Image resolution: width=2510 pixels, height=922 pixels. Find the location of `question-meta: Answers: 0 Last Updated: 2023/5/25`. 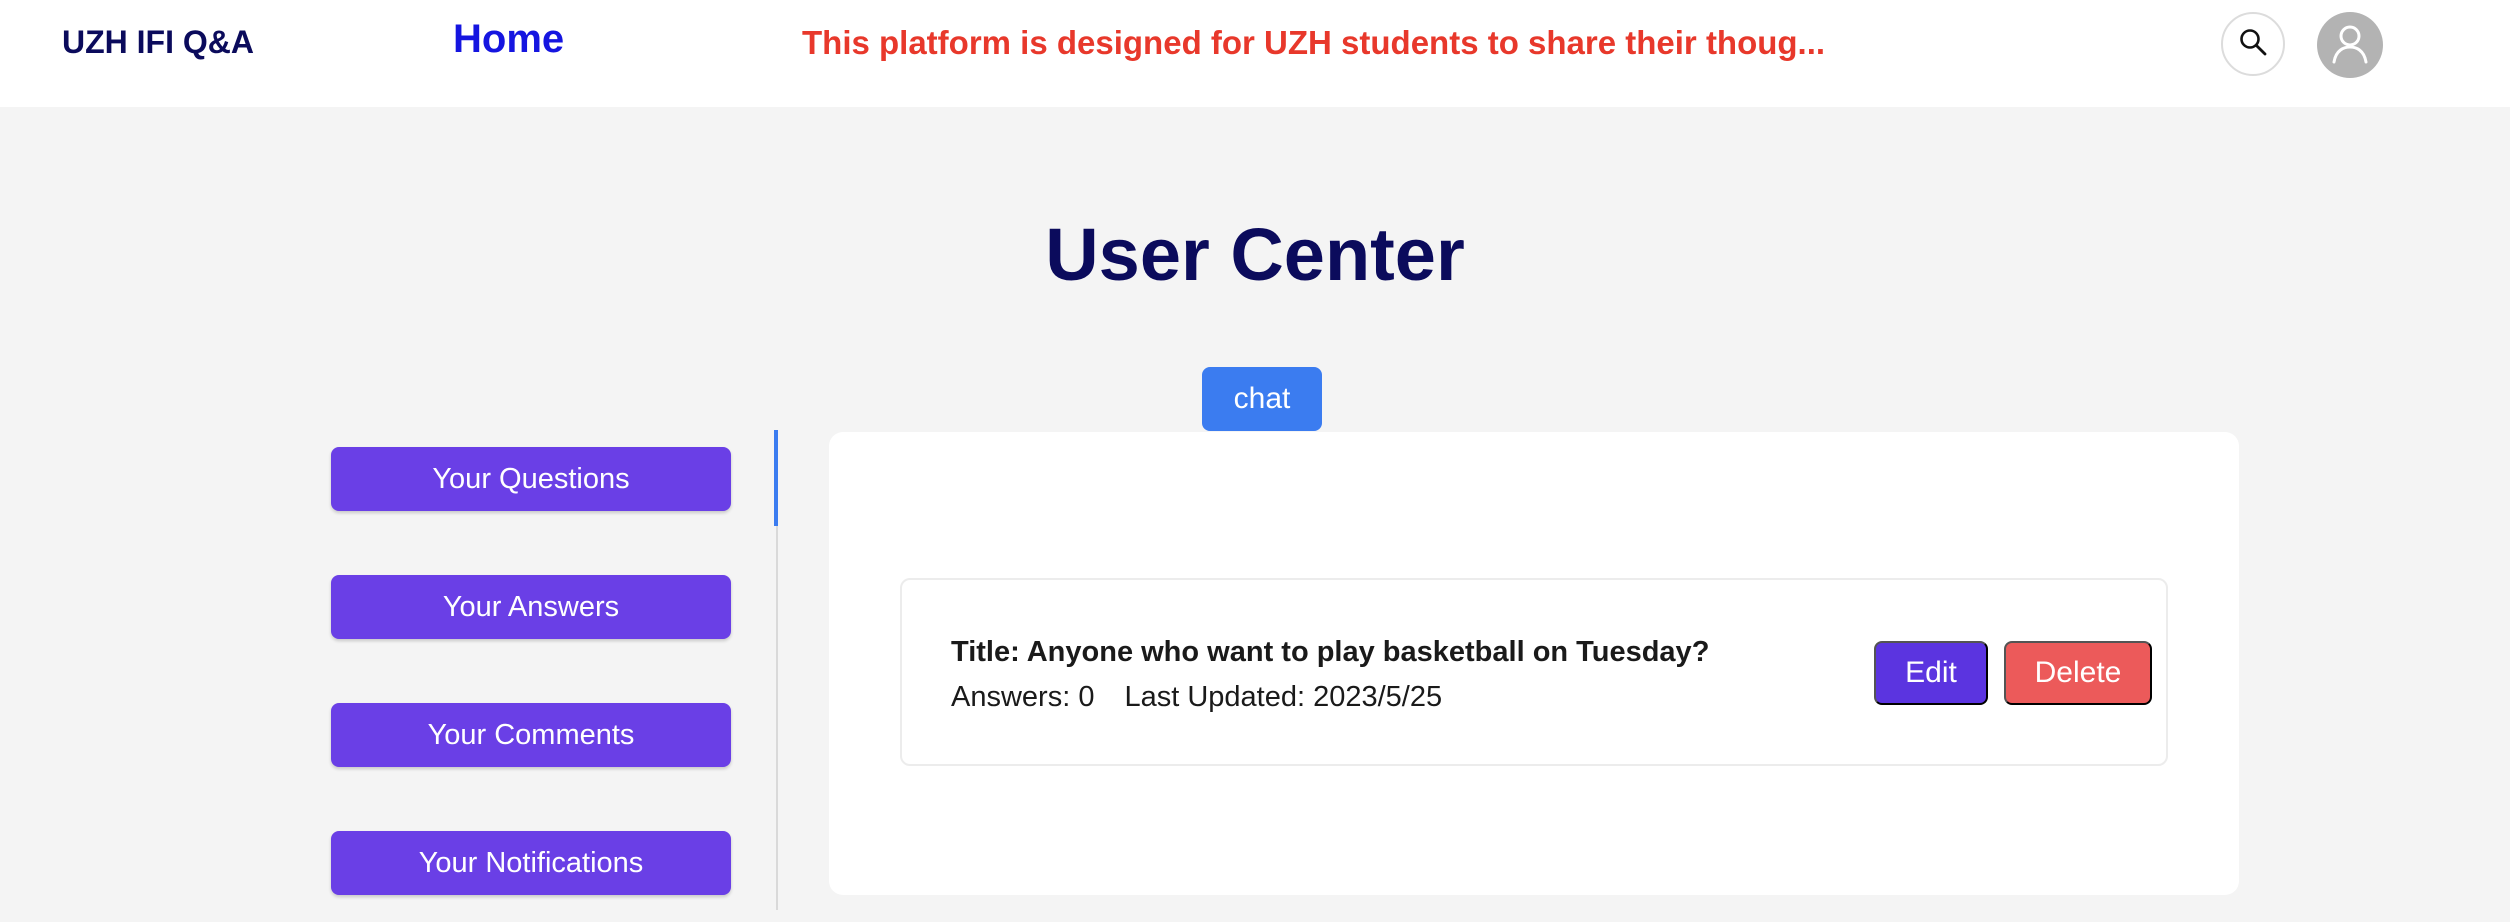

question-meta: Answers: 0 Last Updated: 2023/5/25 is located at coordinates (1196, 697).